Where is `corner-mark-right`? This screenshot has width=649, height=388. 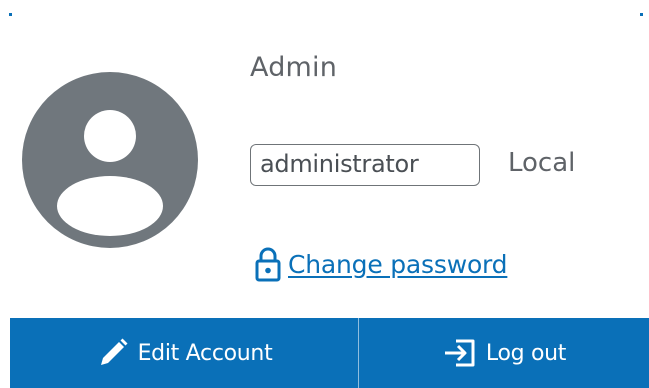 corner-mark-right is located at coordinates (641, 14).